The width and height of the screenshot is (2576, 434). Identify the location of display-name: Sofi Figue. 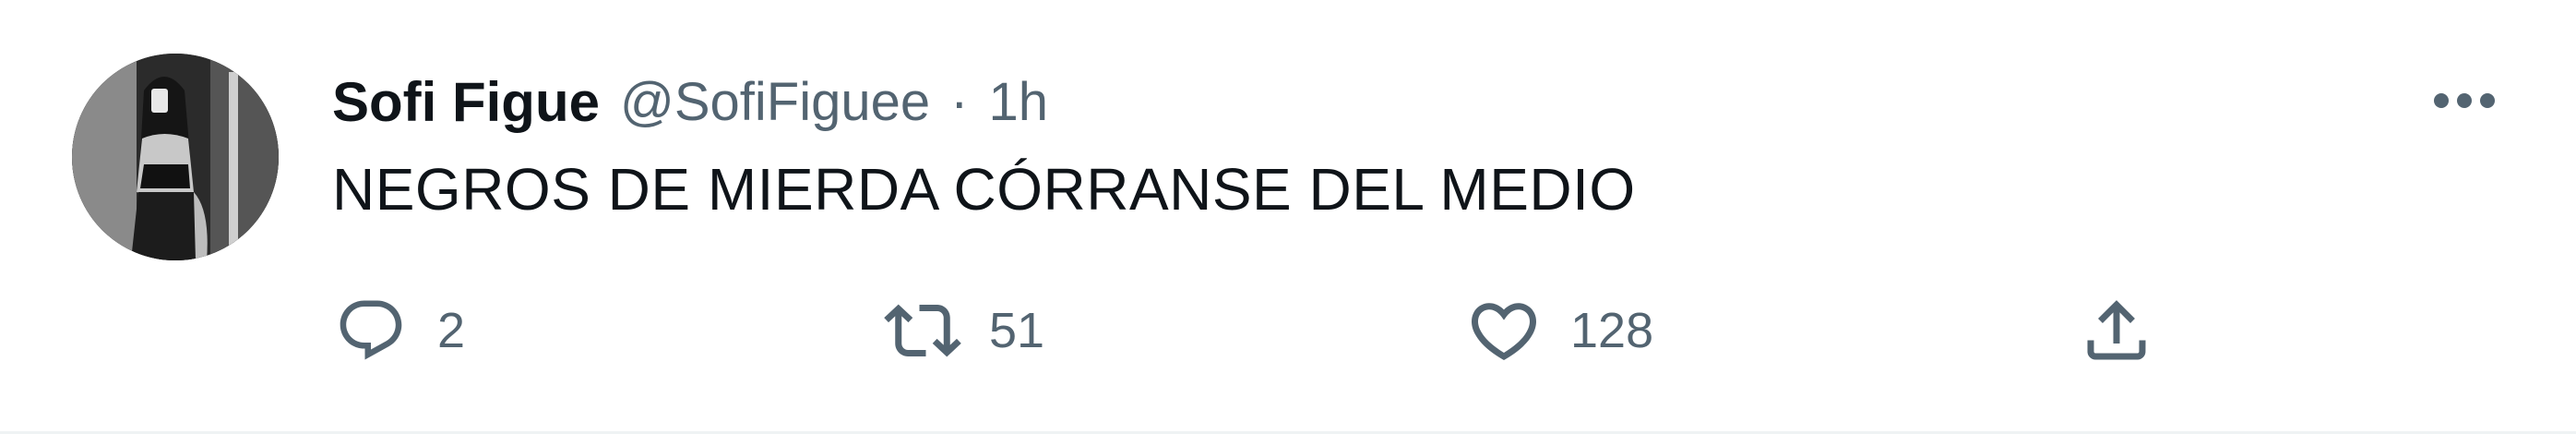
(466, 102).